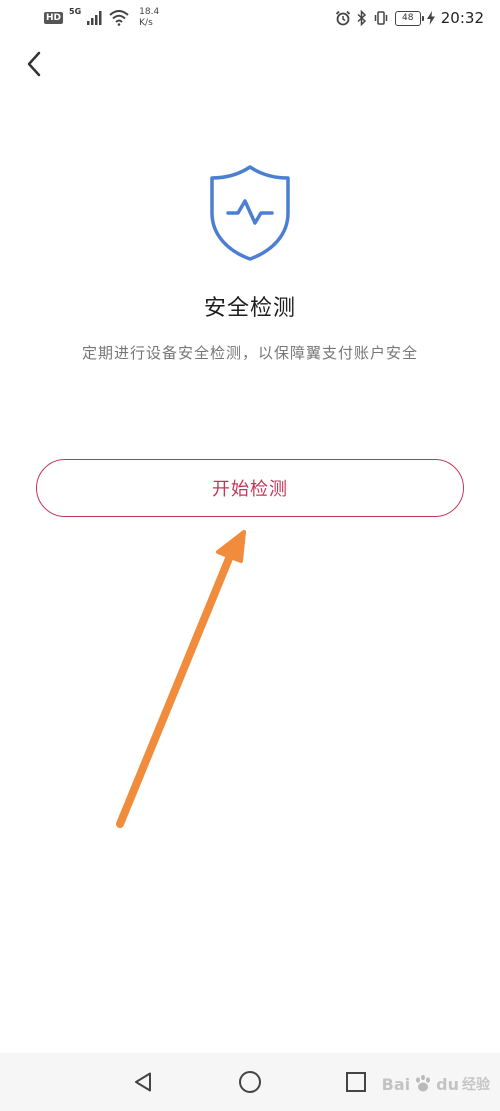 Image resolution: width=500 pixels, height=1111 pixels. I want to click on chevron-left-icon, so click(34, 64).